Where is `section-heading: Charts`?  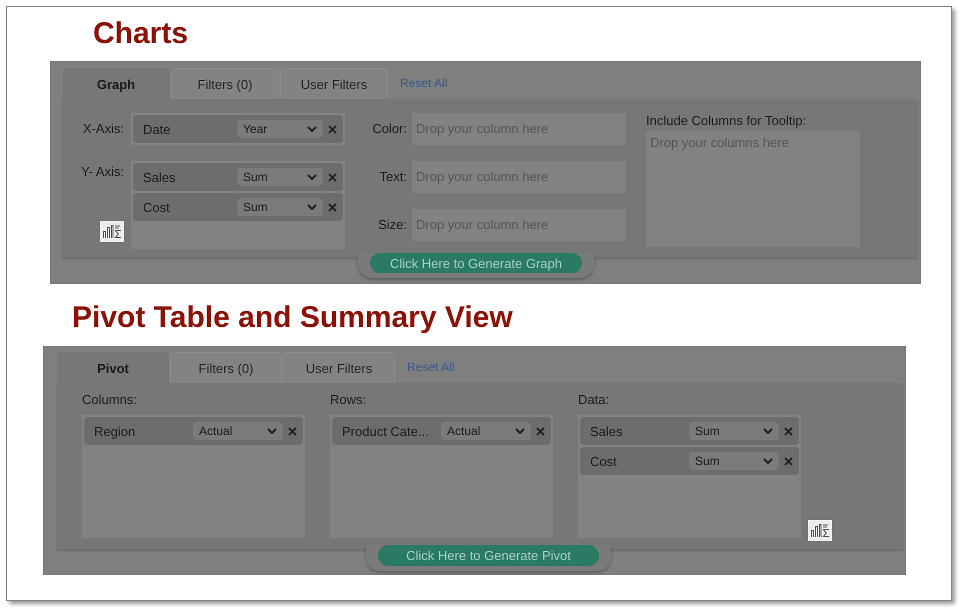 section-heading: Charts is located at coordinates (140, 34).